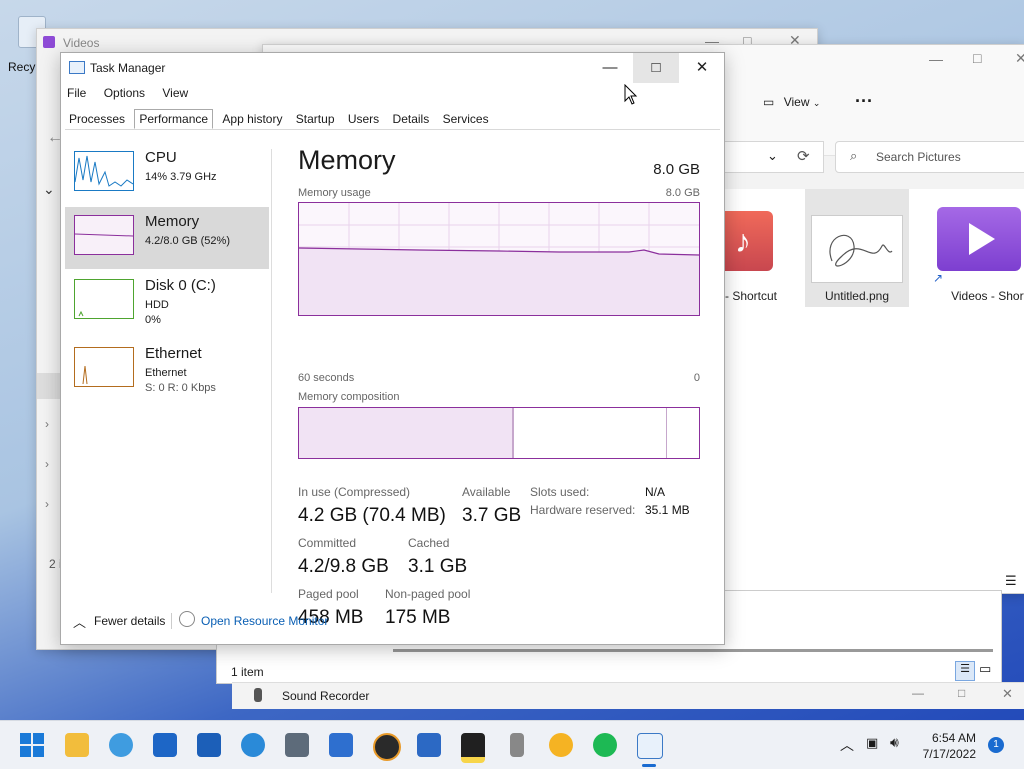 Image resolution: width=1024 pixels, height=769 pixels. What do you see at coordinates (180, 381) in the screenshot?
I see `sidebar-sub: Ethernet S: 0 R: 0 Kbps` at bounding box center [180, 381].